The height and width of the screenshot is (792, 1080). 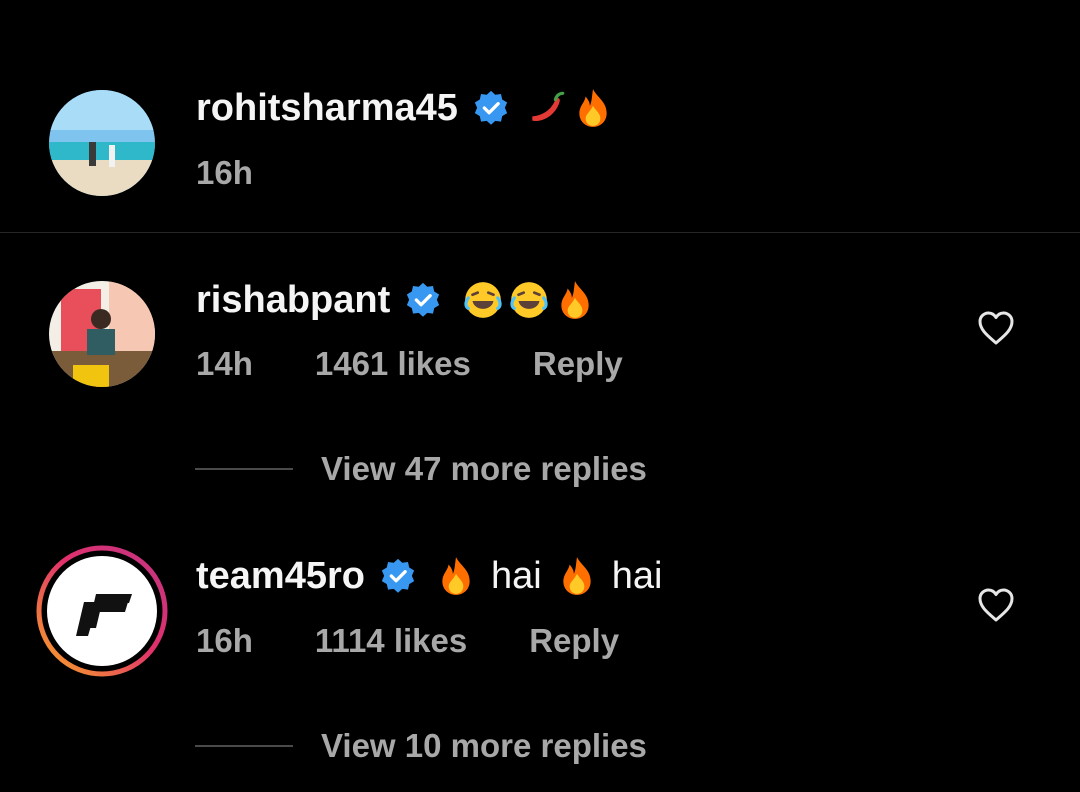 I want to click on caption-meta: 16h, so click(x=224, y=173).